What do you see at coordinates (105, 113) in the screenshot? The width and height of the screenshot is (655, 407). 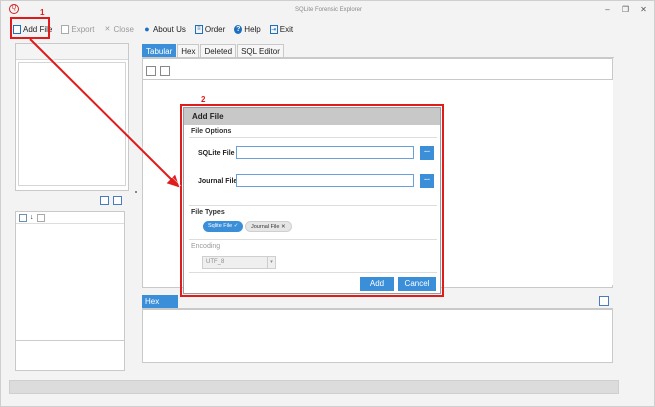 I see `callout-arrow` at bounding box center [105, 113].